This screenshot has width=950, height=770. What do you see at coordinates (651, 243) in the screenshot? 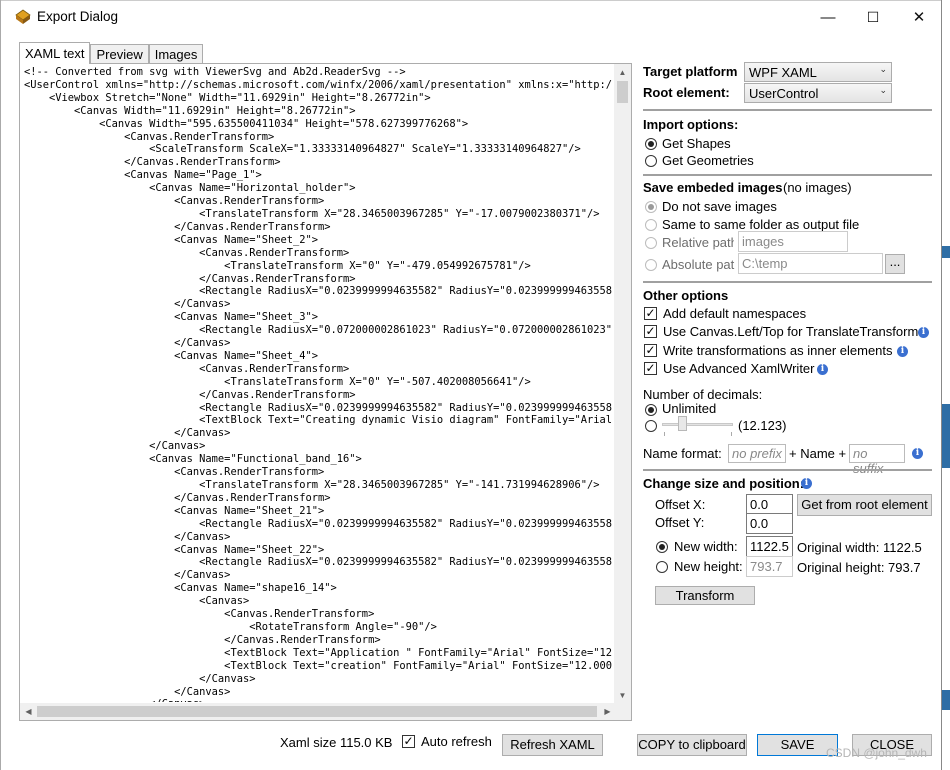
I see `relative-path-radio` at bounding box center [651, 243].